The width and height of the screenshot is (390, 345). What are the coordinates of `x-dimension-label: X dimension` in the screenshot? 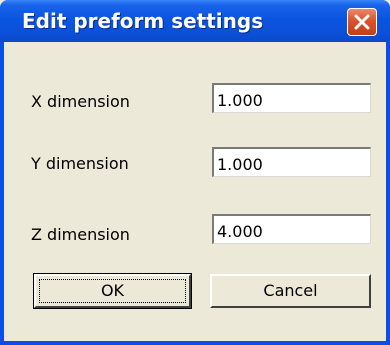 It's located at (80, 101).